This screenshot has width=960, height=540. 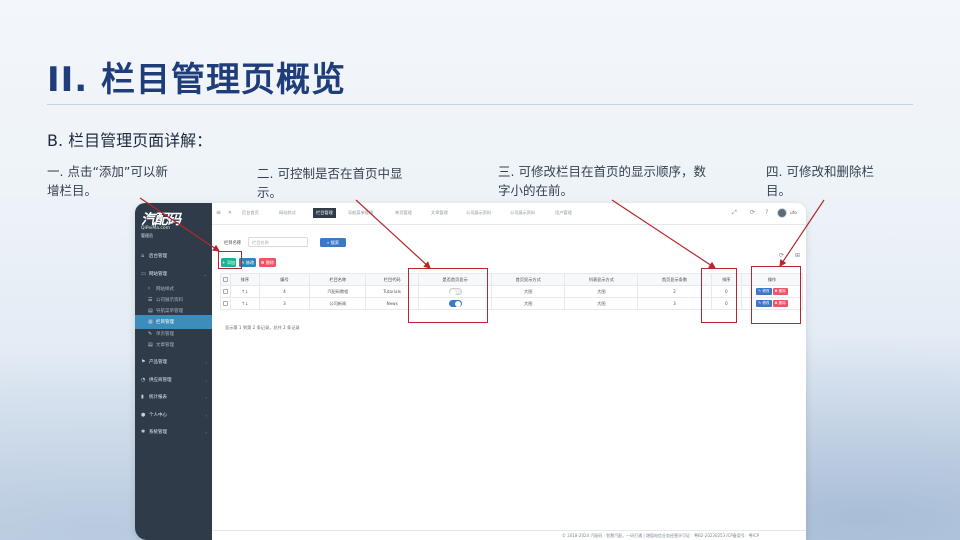 I want to click on callout-arrows, so click(x=482, y=233).